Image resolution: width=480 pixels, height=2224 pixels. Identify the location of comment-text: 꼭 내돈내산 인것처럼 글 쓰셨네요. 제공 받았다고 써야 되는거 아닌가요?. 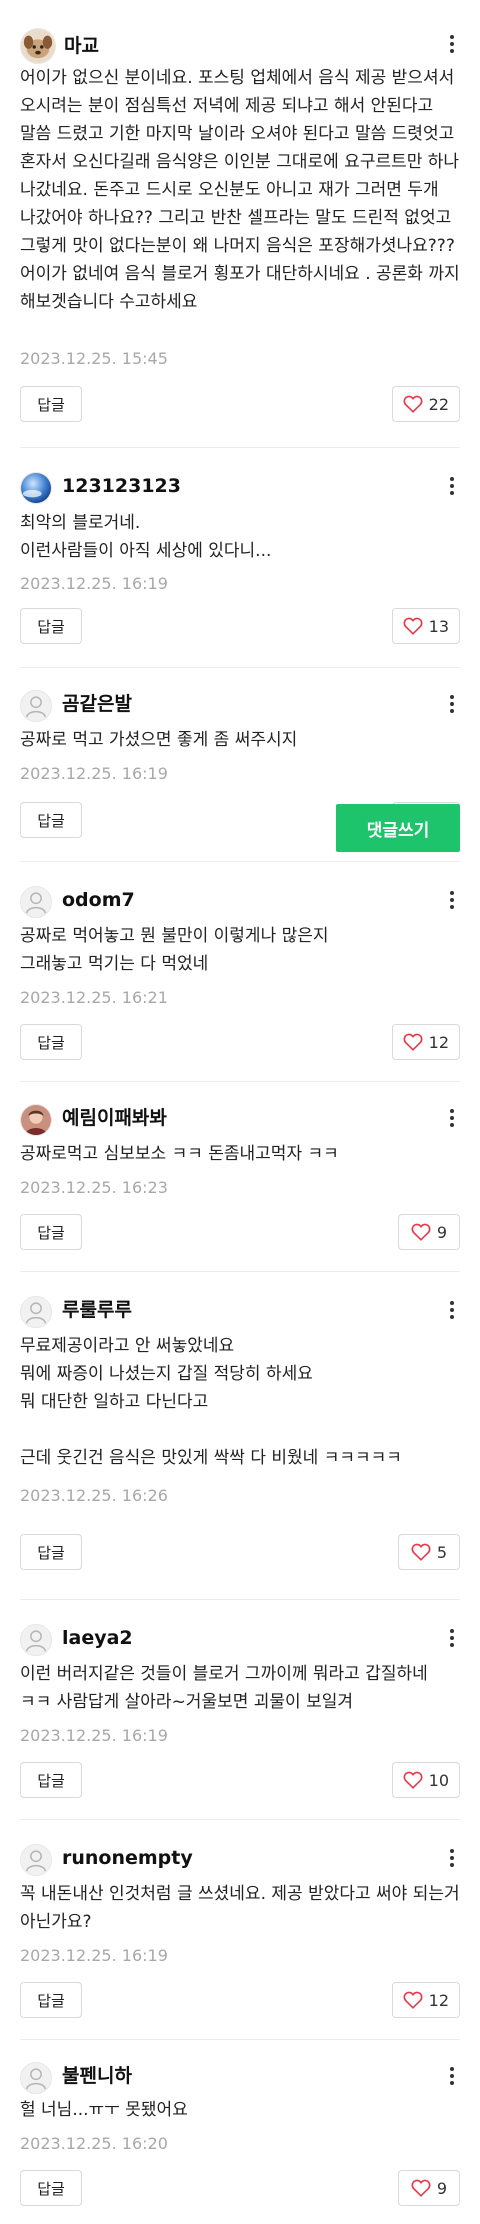
(243, 1908).